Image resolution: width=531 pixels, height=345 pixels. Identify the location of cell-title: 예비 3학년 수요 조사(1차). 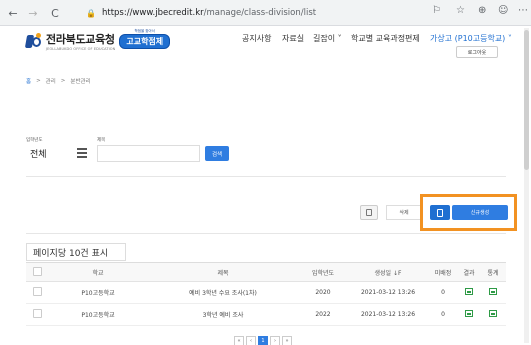
(223, 292).